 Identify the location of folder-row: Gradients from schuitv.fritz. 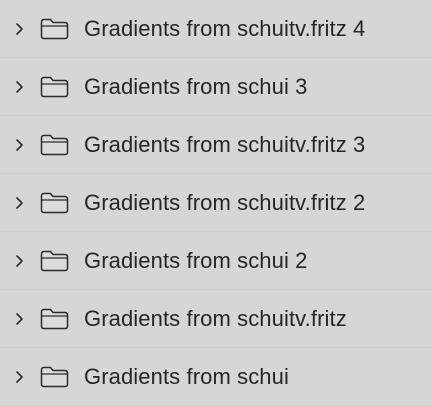
(216, 319).